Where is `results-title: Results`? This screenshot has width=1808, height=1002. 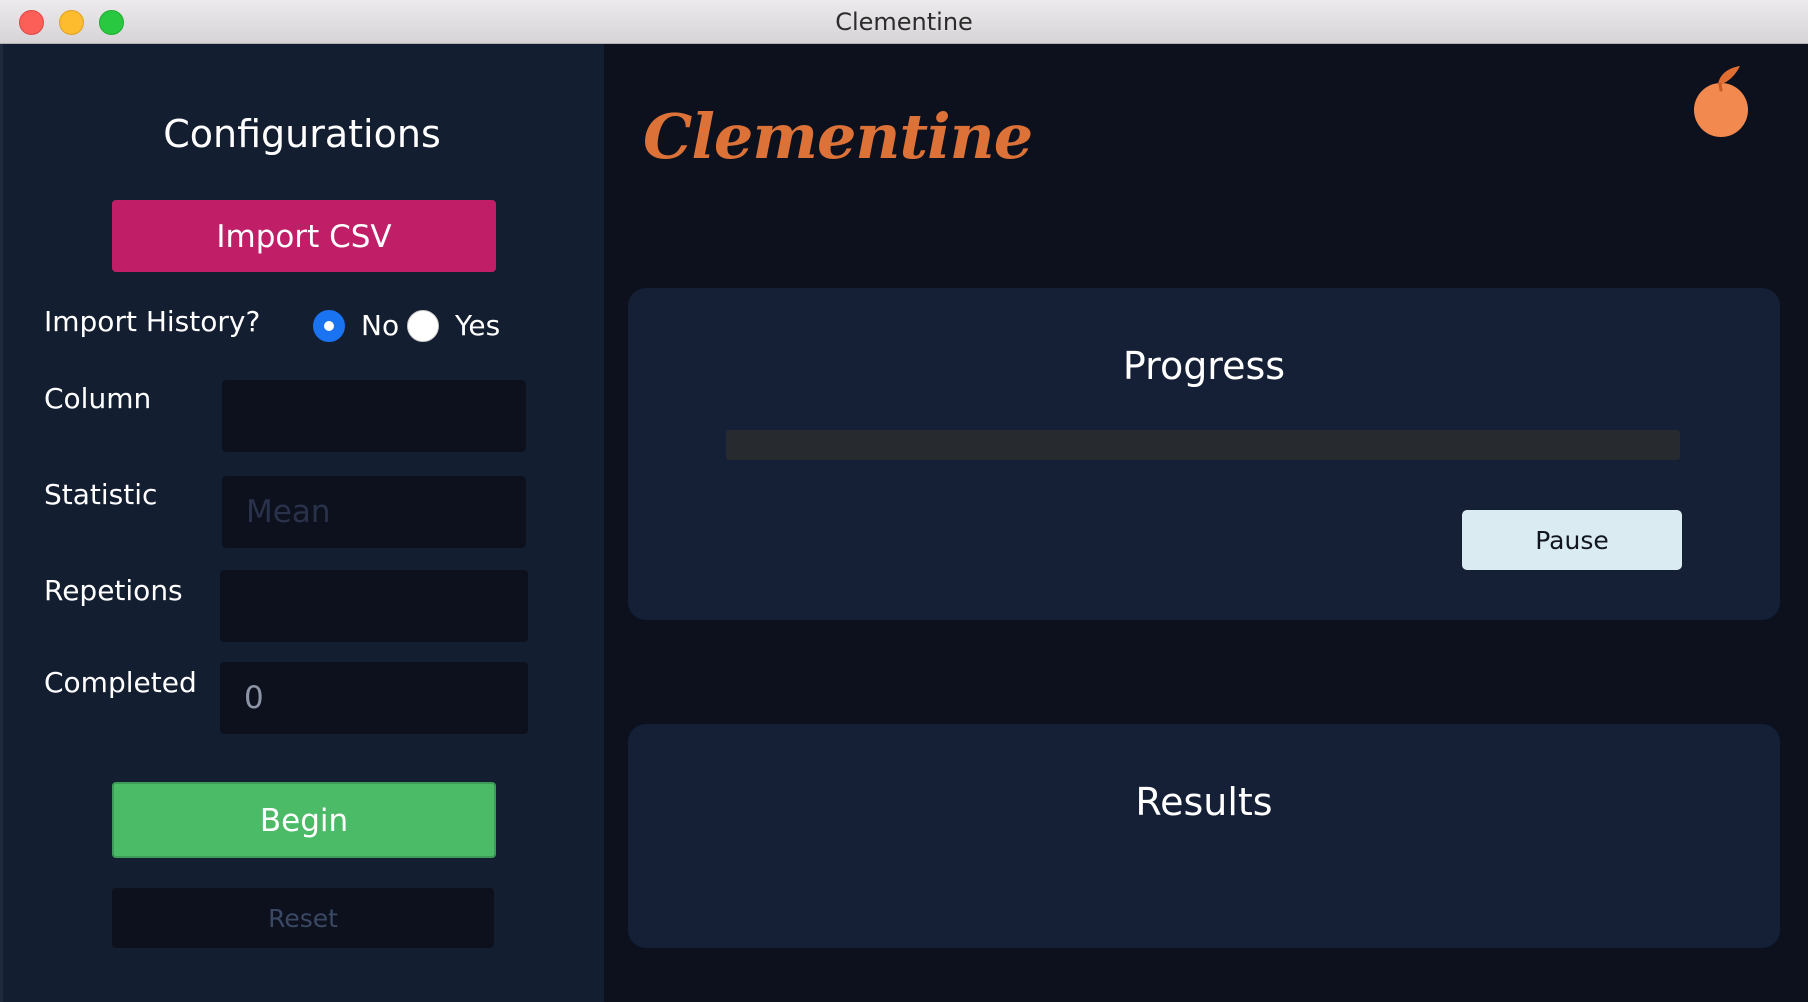 results-title: Results is located at coordinates (1204, 802).